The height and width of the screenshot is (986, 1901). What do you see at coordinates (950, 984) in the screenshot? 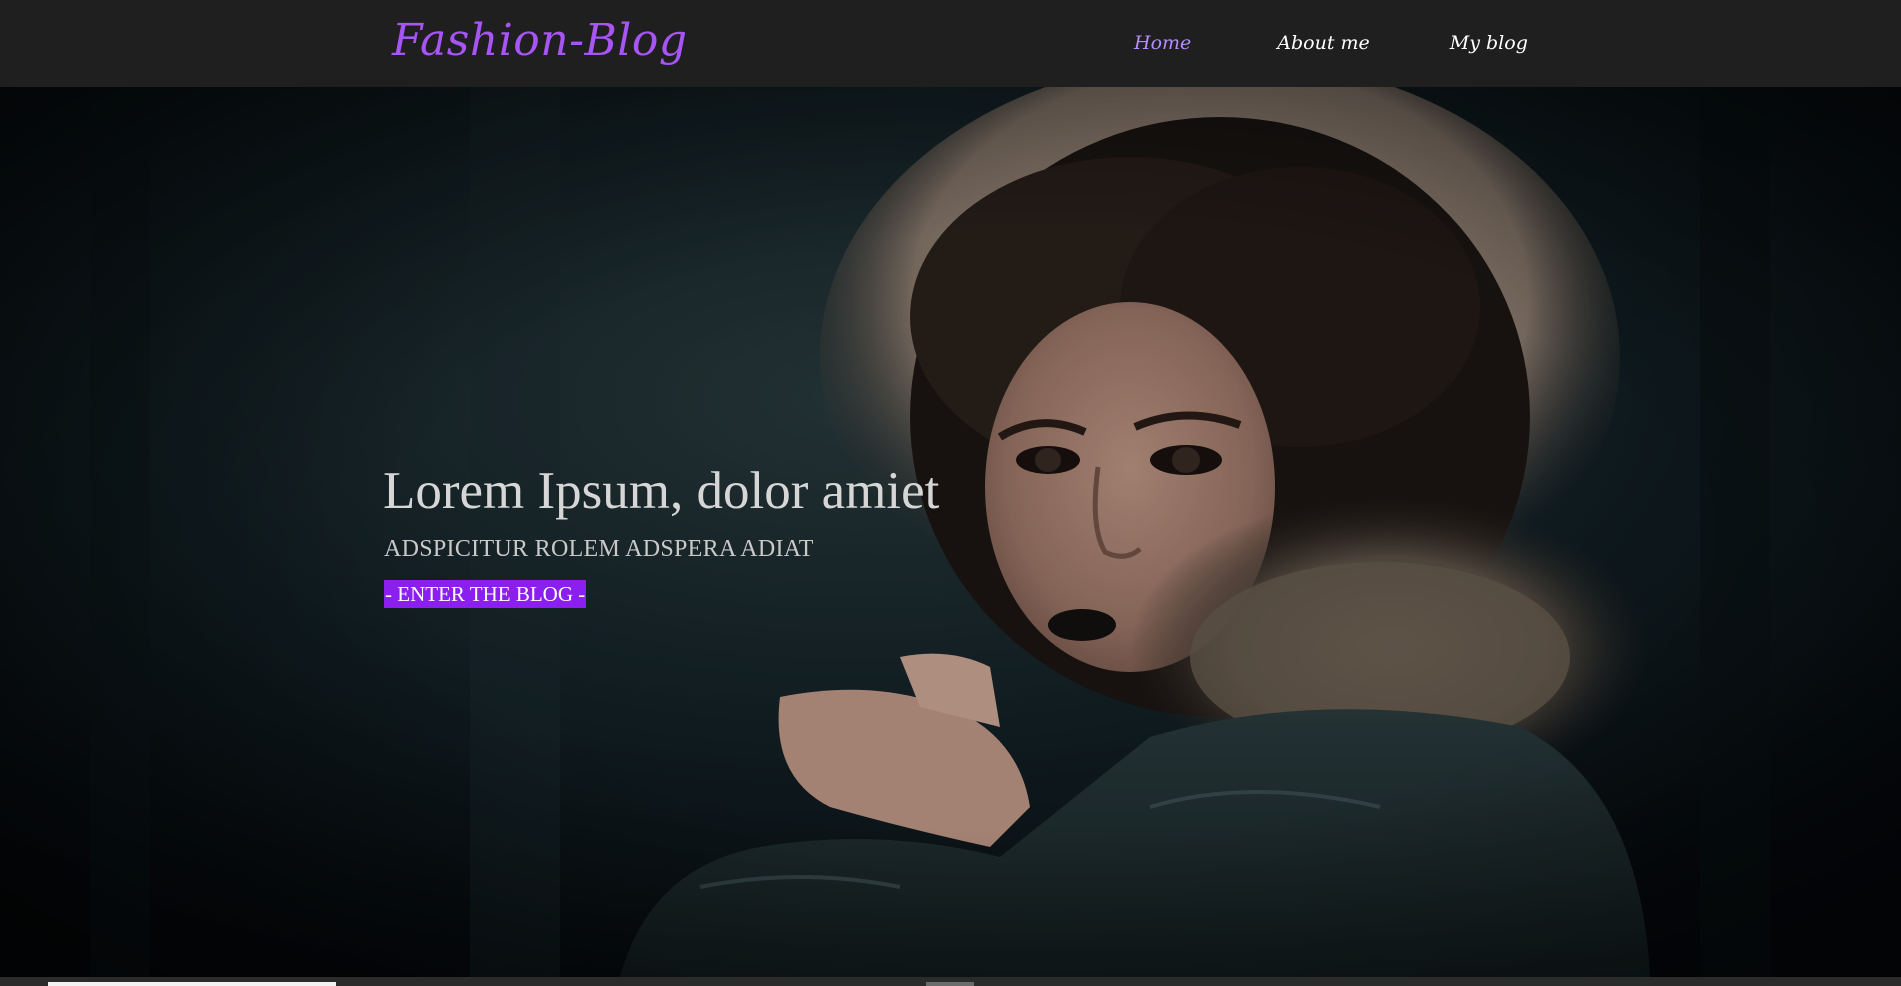
I see `scroll-position-indicator` at bounding box center [950, 984].